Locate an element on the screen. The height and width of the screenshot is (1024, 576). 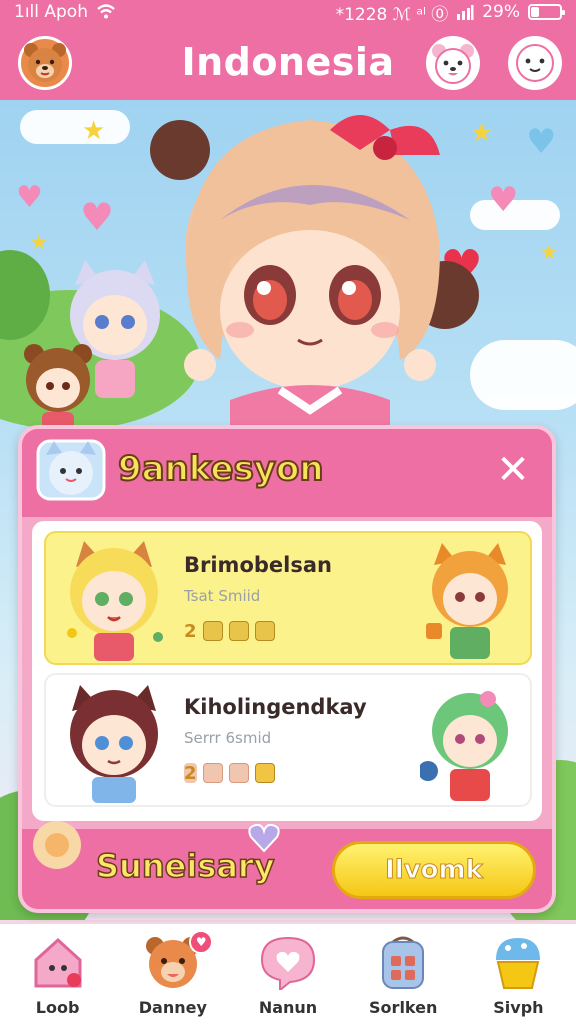
signal-icon is located at coordinates (465, 12).